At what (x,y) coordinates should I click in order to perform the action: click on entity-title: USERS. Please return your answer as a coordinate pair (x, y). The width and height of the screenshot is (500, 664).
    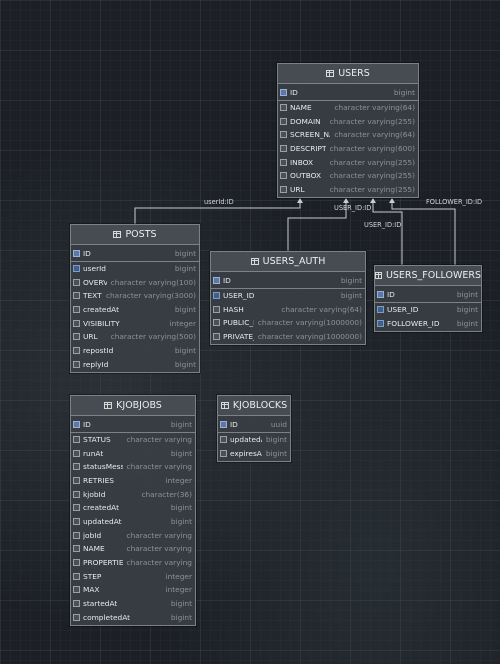
    Looking at the image, I should click on (354, 73).